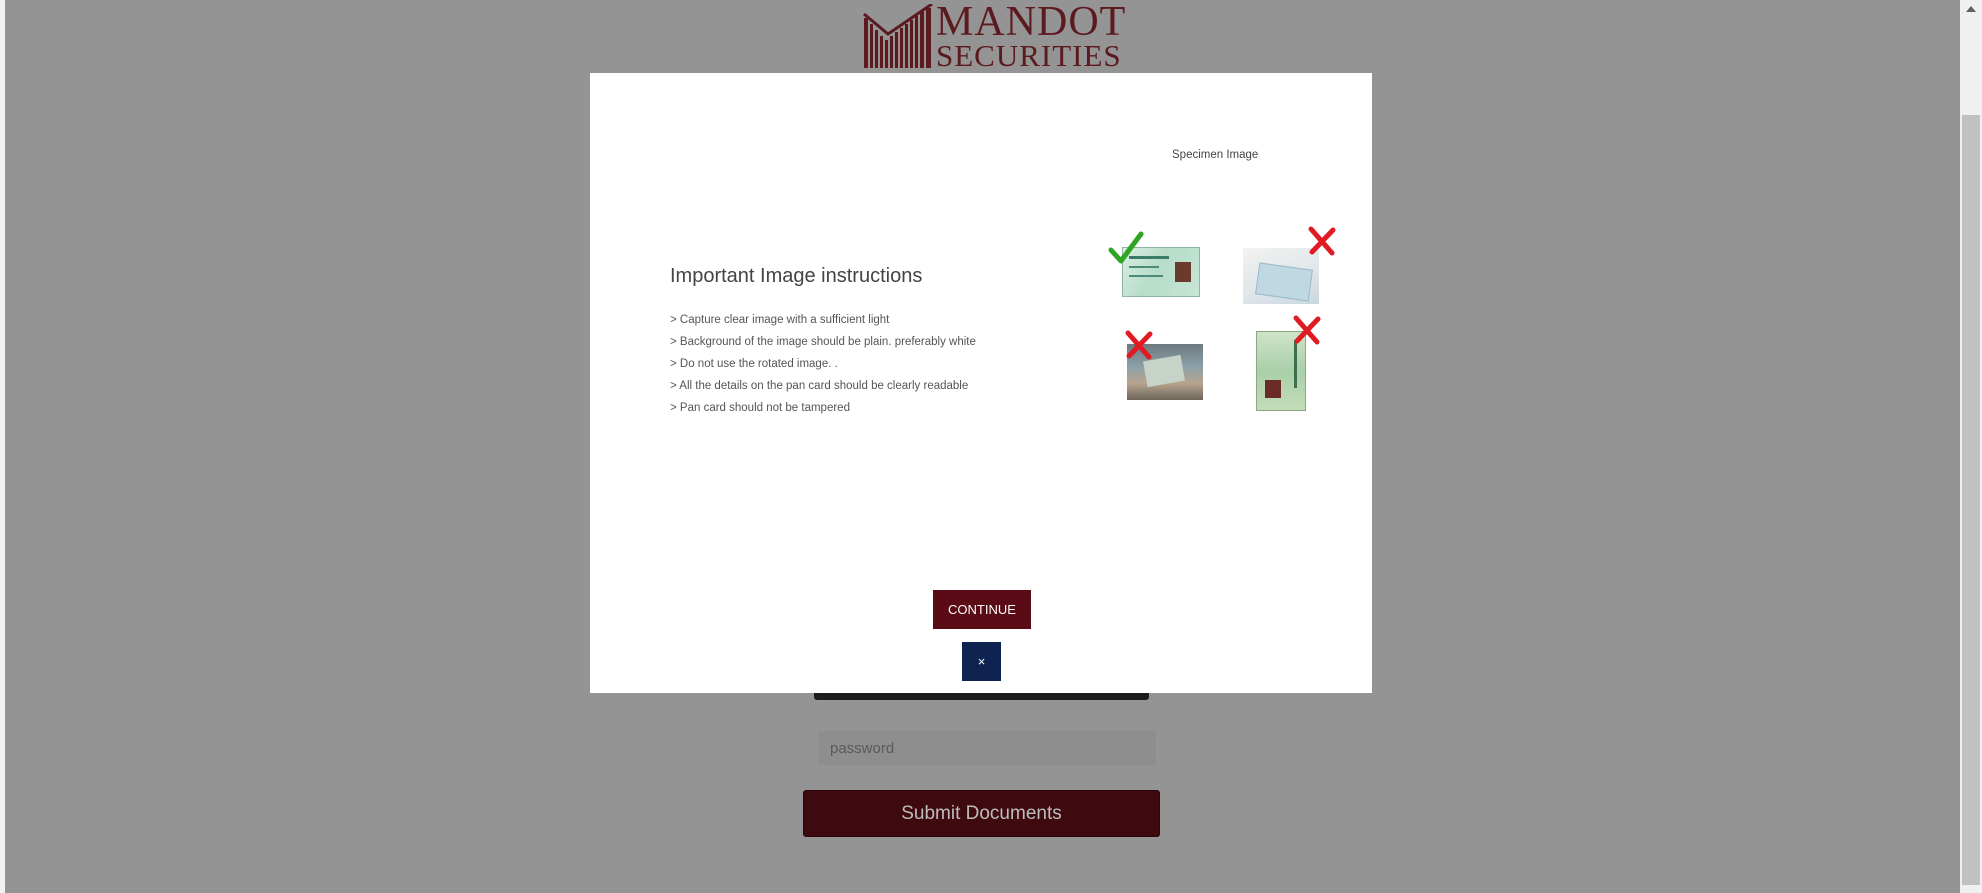 The height and width of the screenshot is (893, 1982). What do you see at coordinates (1971, 500) in the screenshot?
I see `scrollbar-thumb` at bounding box center [1971, 500].